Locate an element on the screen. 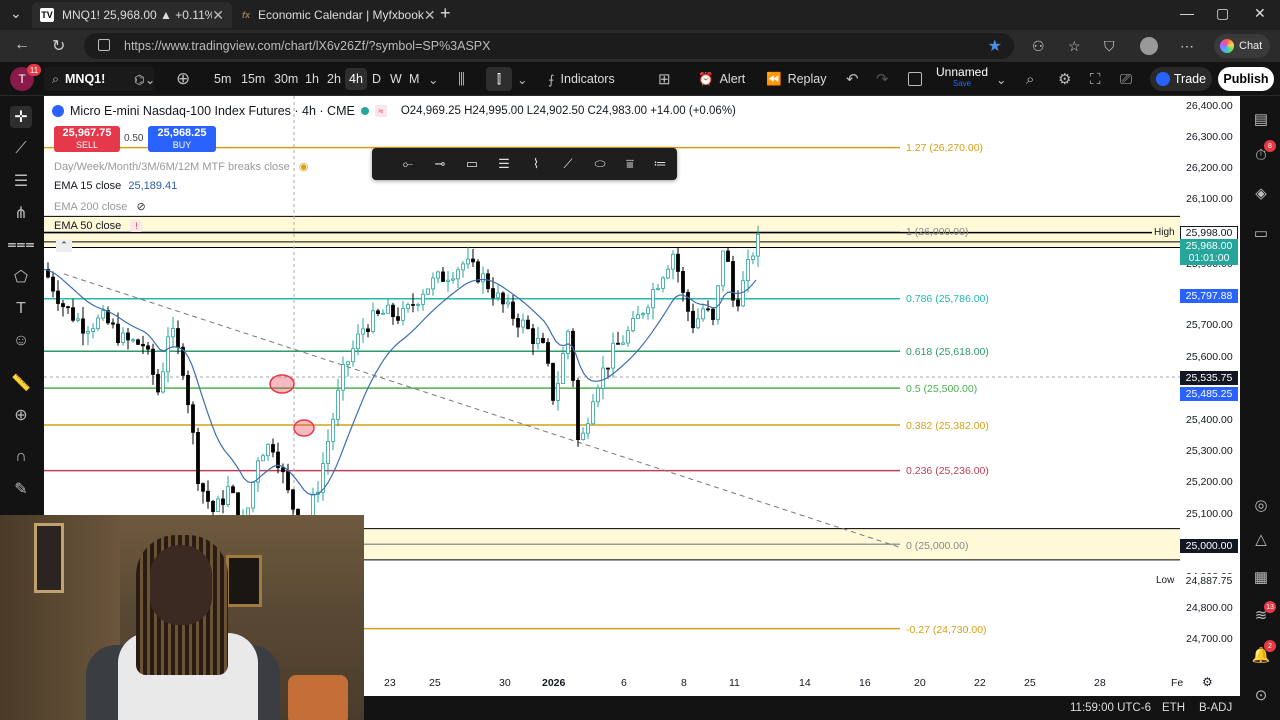 This screenshot has width=1280, height=720. fullscreen-icon: ⛶ is located at coordinates (1095, 79).